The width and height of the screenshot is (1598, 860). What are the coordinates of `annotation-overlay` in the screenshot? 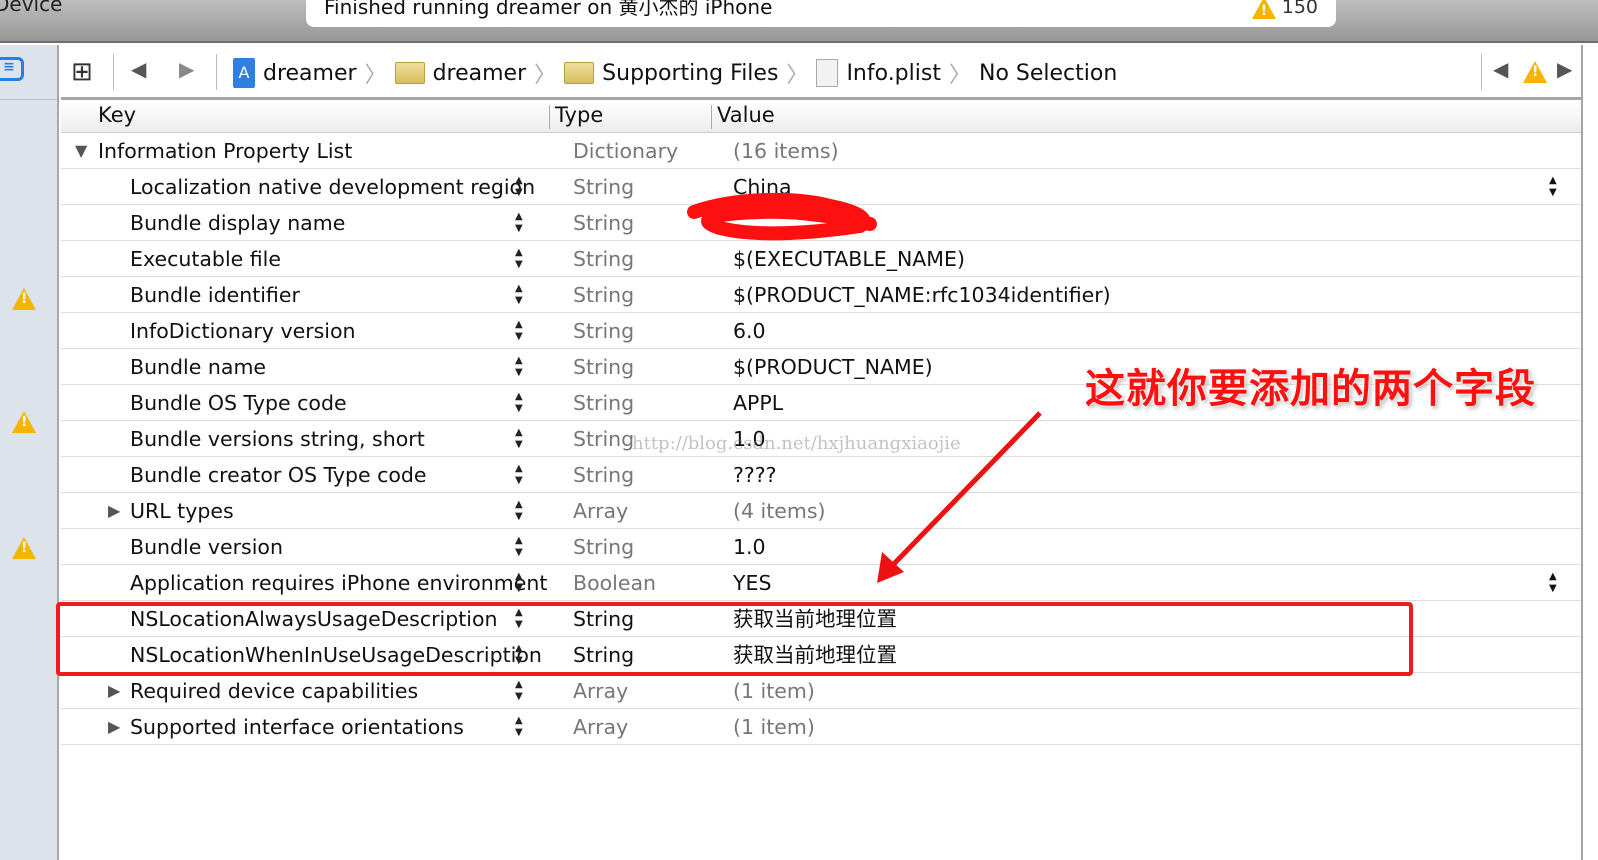 It's located at (864, 387).